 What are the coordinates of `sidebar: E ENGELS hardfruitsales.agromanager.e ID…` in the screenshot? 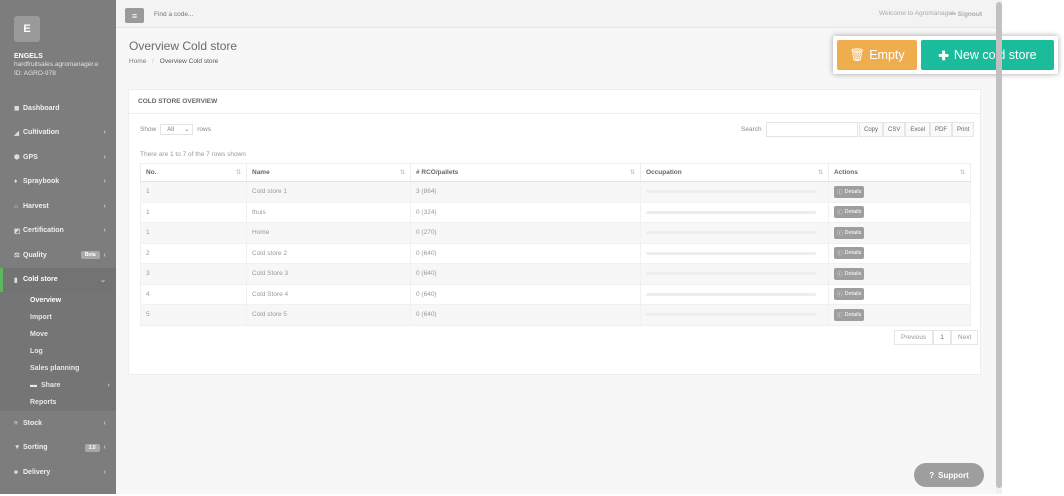 It's located at (58, 247).